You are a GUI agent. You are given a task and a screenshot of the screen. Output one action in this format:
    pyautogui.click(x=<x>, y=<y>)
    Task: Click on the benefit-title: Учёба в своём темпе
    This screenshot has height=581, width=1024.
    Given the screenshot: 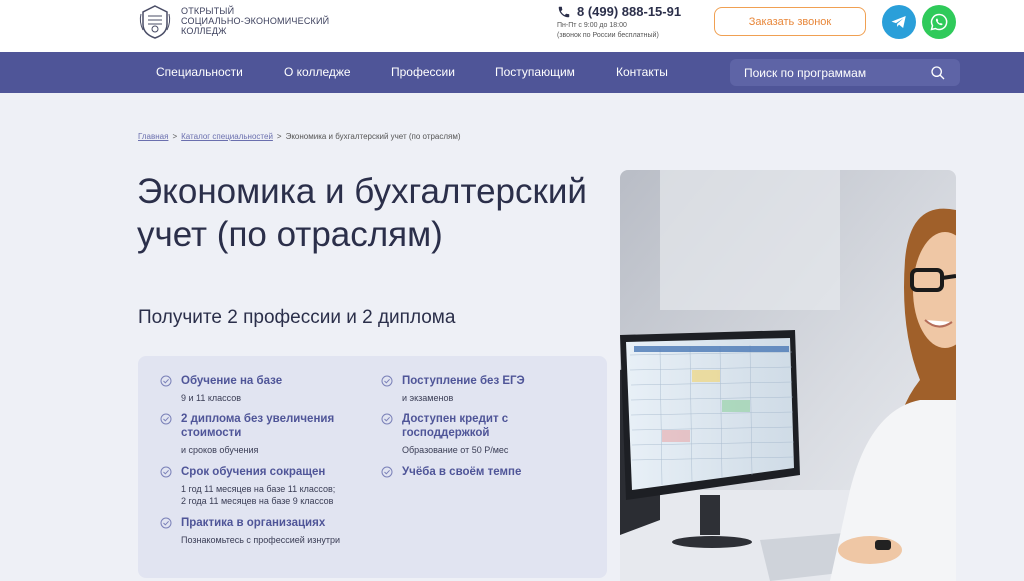 What is the action you would take?
    pyautogui.click(x=462, y=472)
    